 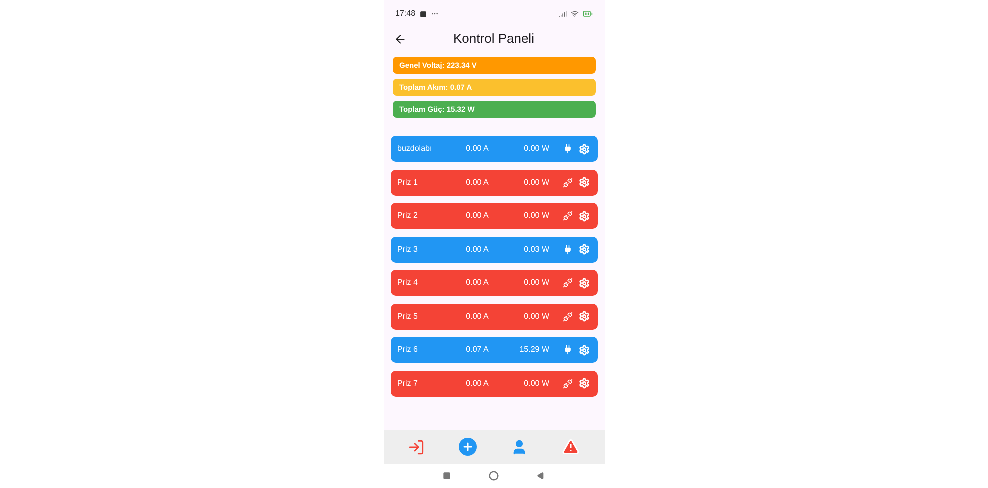 I want to click on recents-button, so click(x=447, y=476).